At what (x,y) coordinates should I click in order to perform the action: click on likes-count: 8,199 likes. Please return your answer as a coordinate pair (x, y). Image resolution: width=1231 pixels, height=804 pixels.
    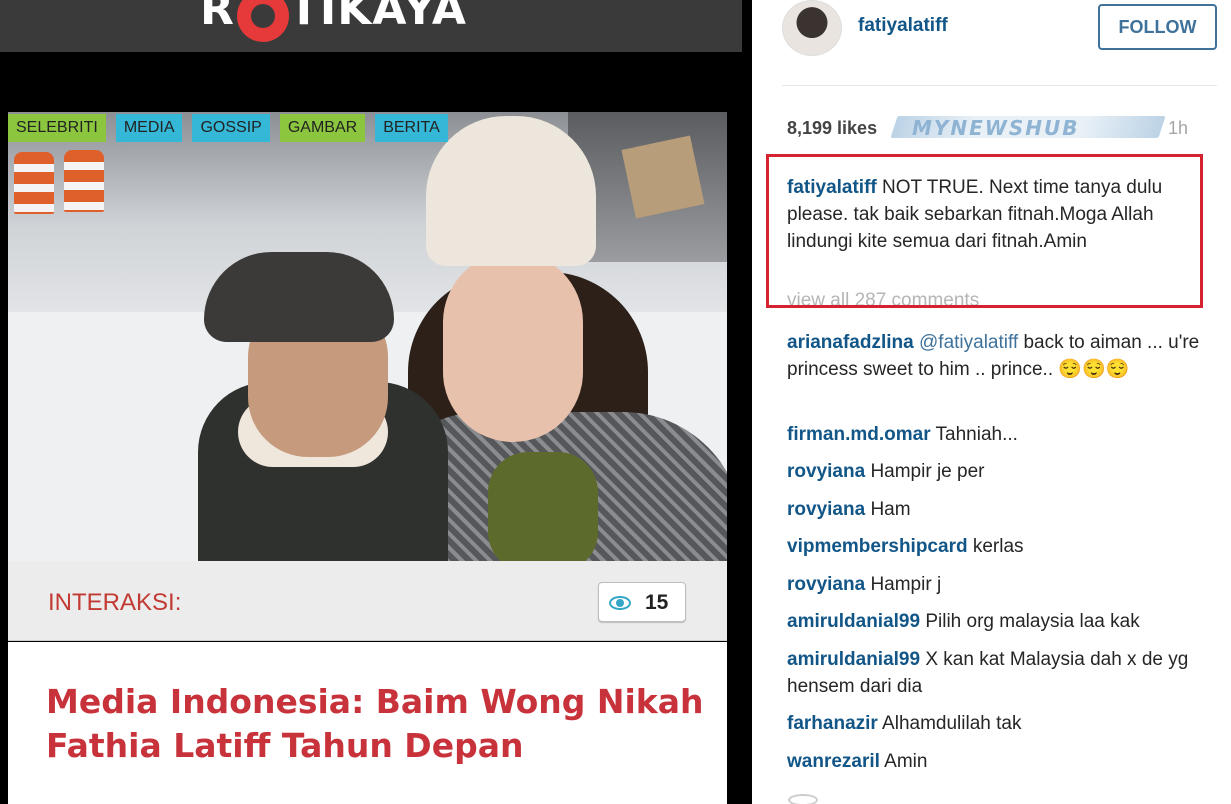
    Looking at the image, I should click on (832, 128).